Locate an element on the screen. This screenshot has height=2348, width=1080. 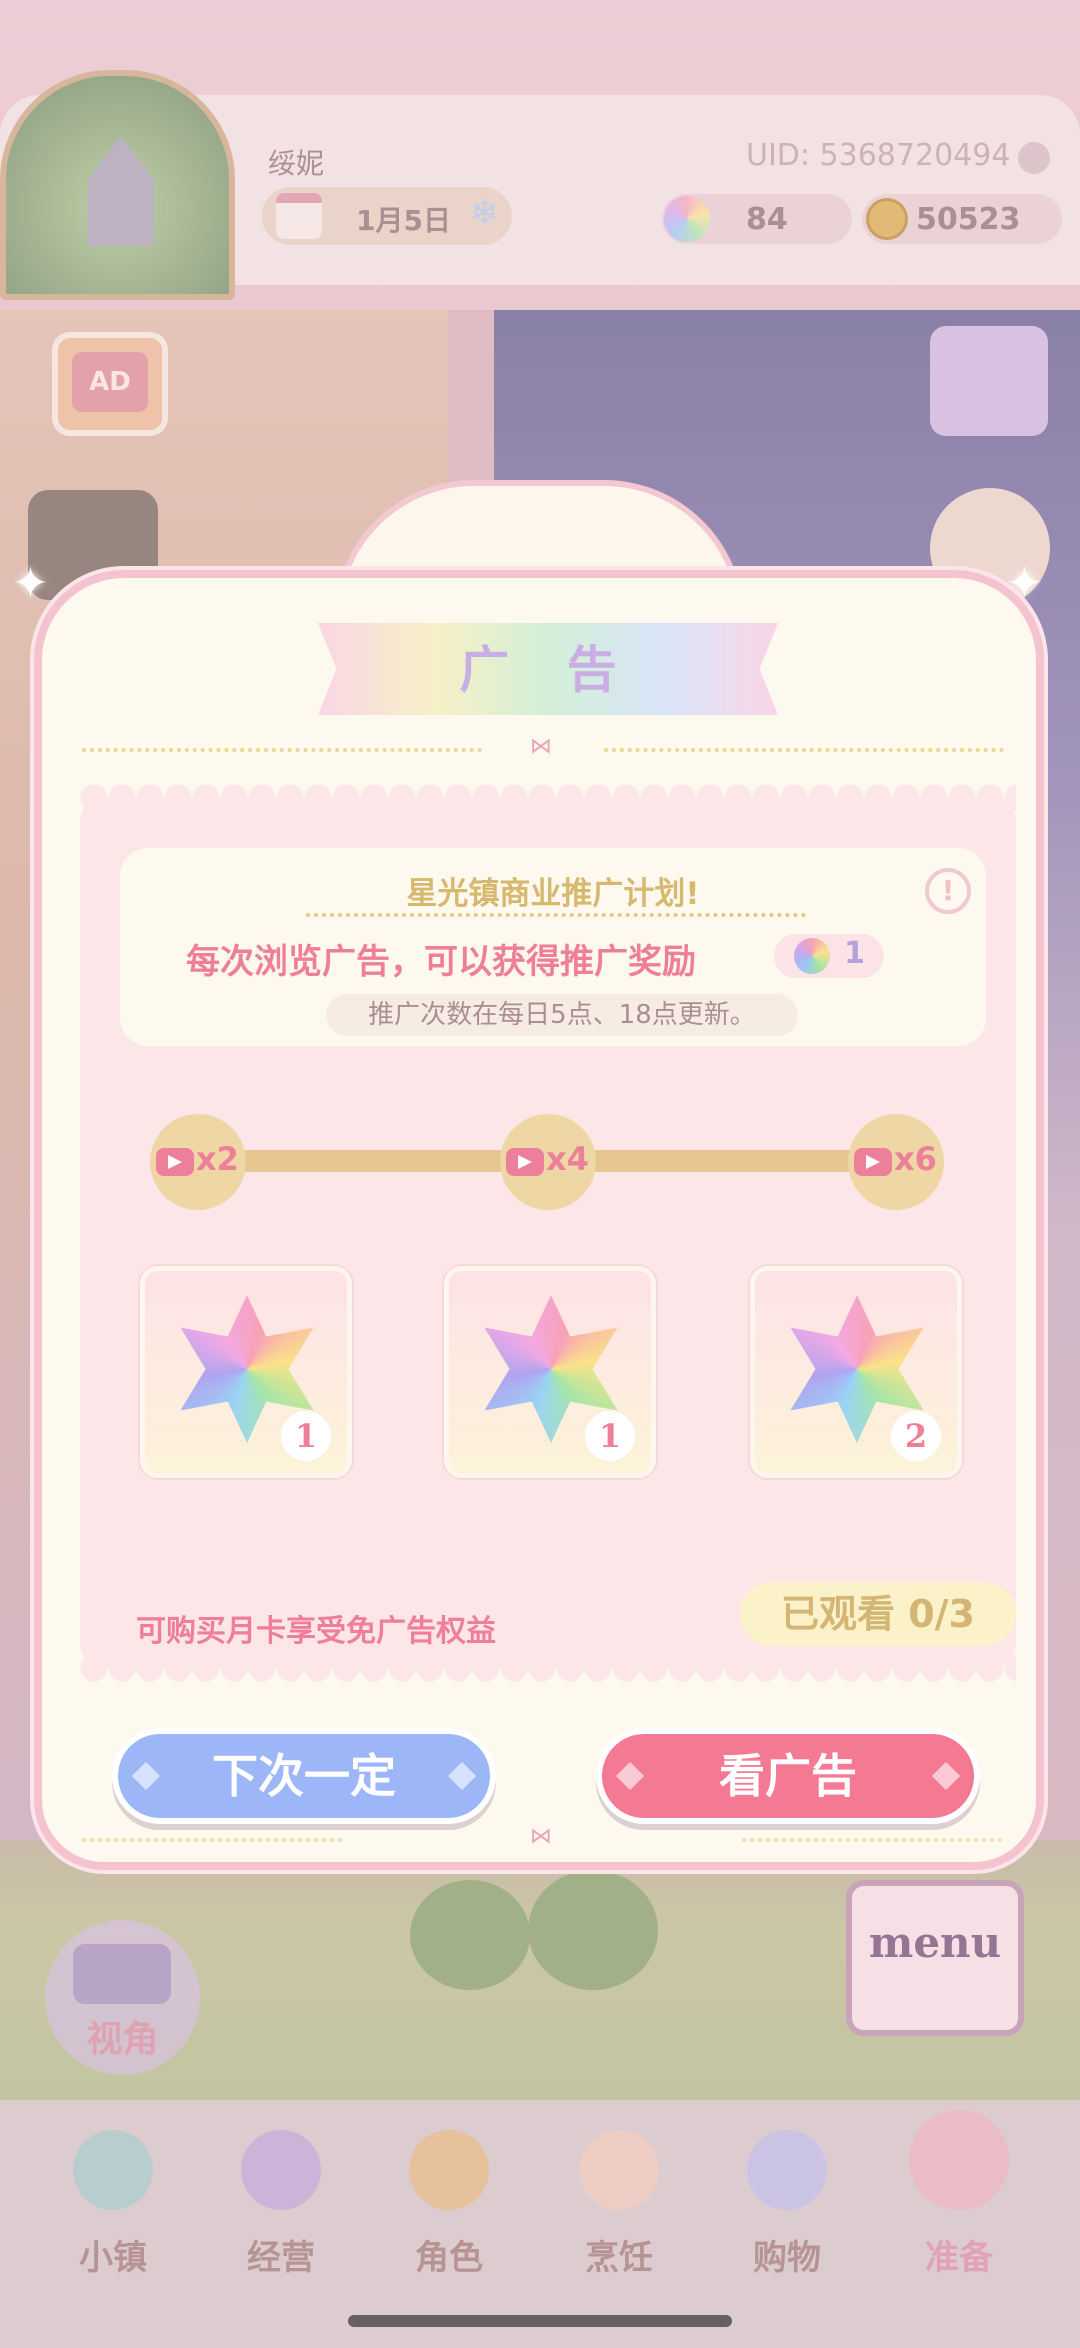
reward-slot-2: 1 is located at coordinates (550, 1372).